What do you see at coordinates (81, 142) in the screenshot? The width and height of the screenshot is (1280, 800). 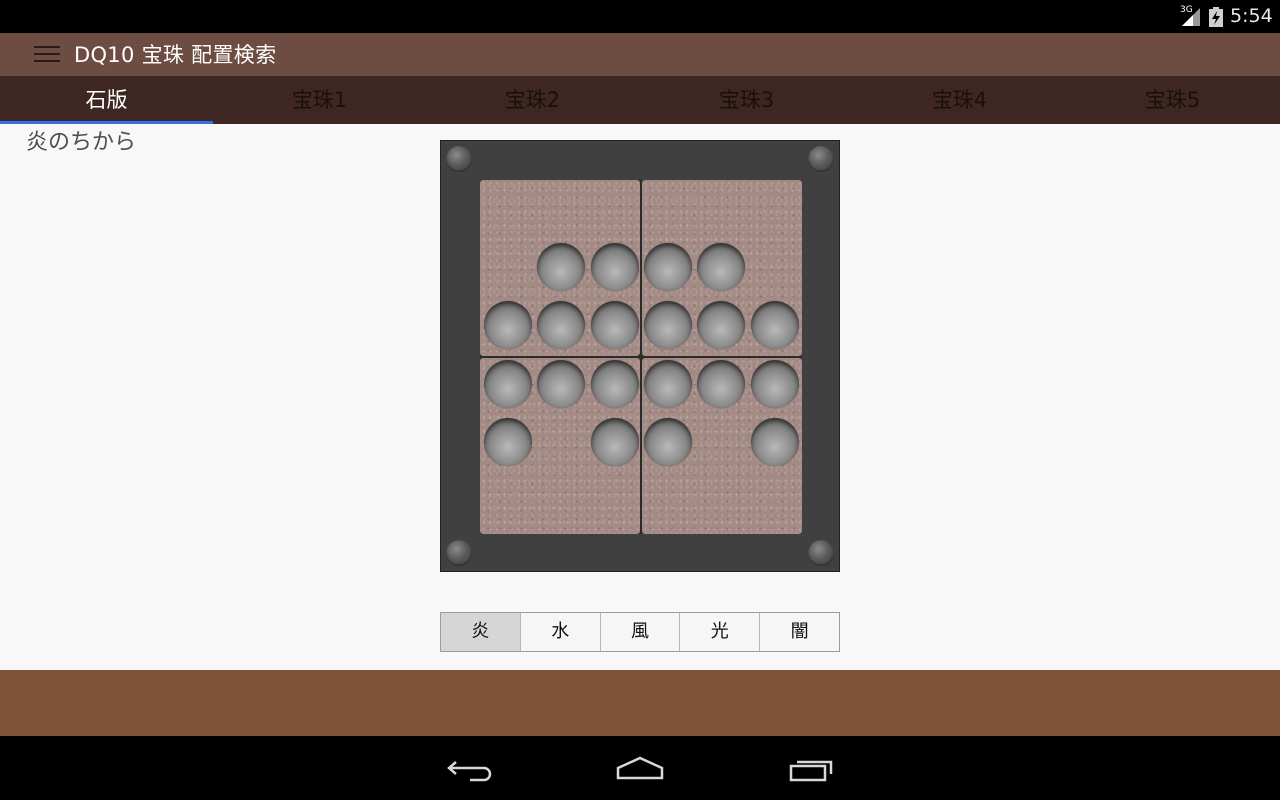 I see `element-subtitle: 炎のちから` at bounding box center [81, 142].